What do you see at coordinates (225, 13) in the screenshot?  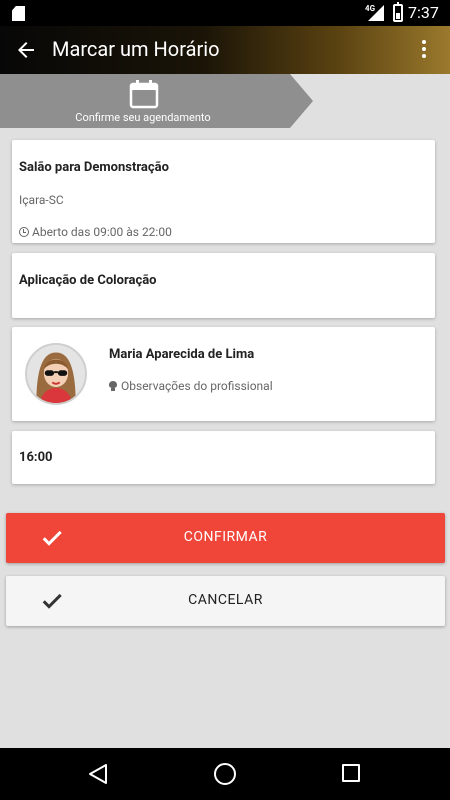 I see `status-bar: 4G 7:37` at bounding box center [225, 13].